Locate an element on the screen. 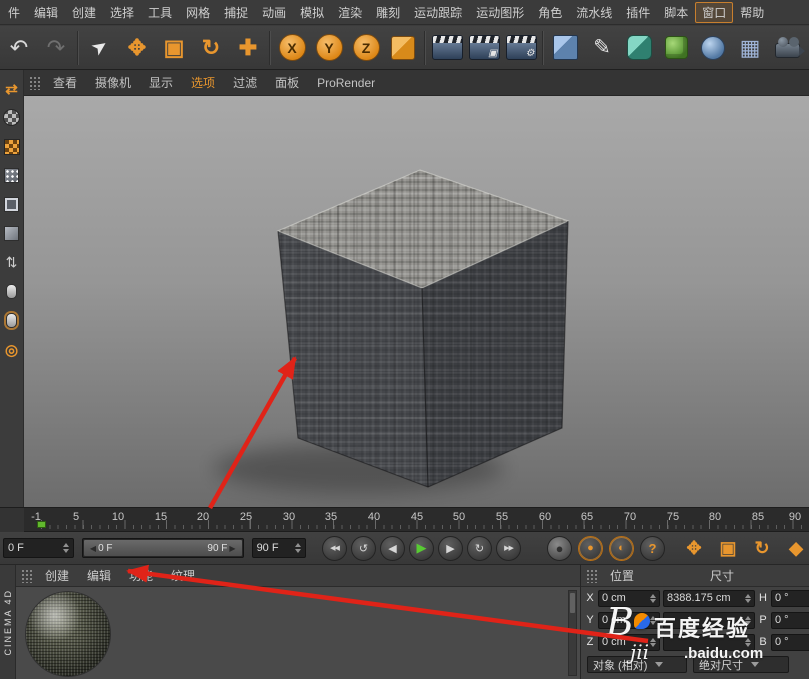 This screenshot has width=809, height=679. record-position-button: ✥ is located at coordinates (694, 548).